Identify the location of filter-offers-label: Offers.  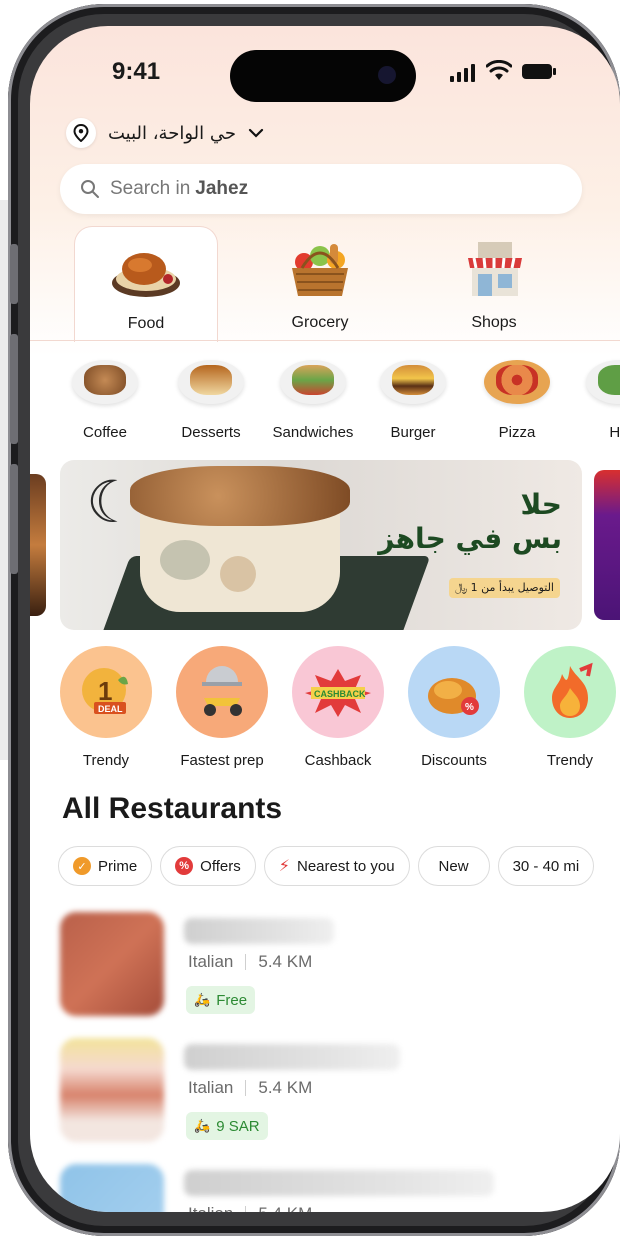
(220, 866).